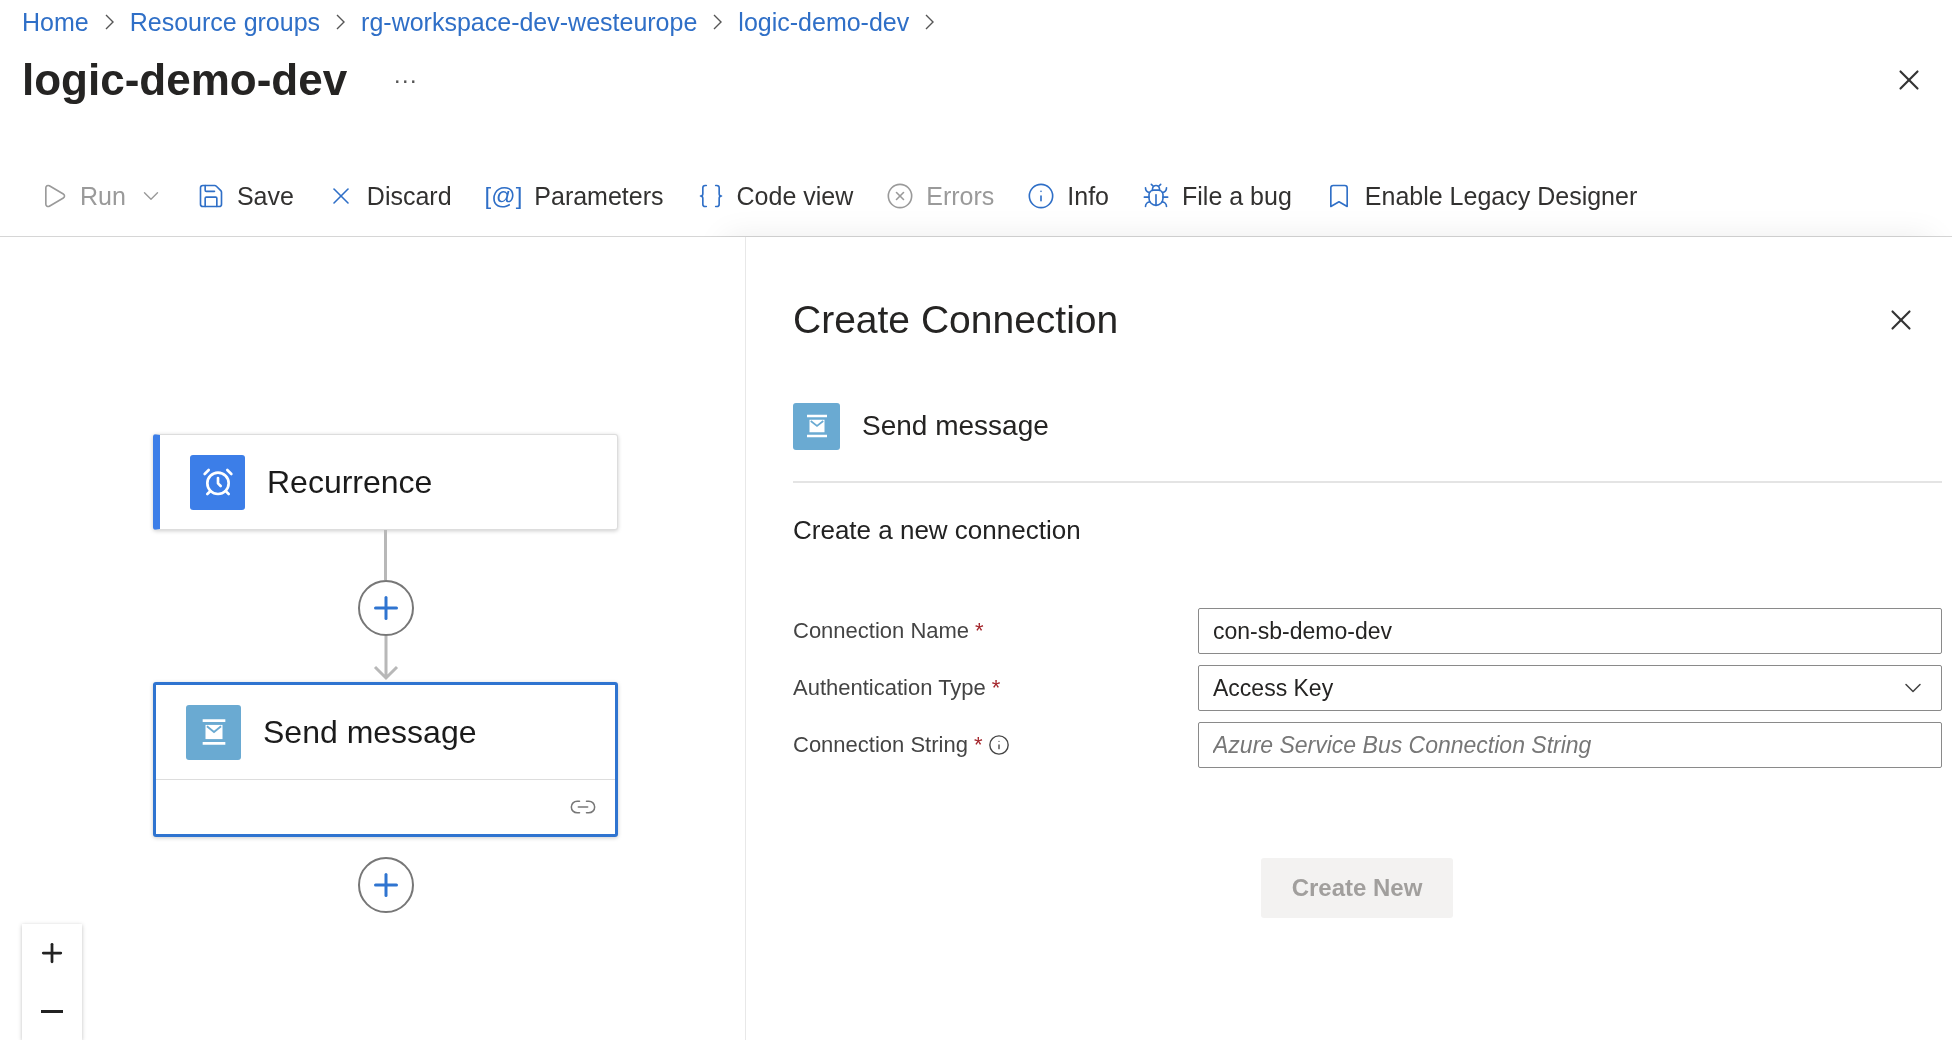 The height and width of the screenshot is (1040, 1952). Describe the element at coordinates (775, 196) in the screenshot. I see `toolbar-button: Code view` at that location.